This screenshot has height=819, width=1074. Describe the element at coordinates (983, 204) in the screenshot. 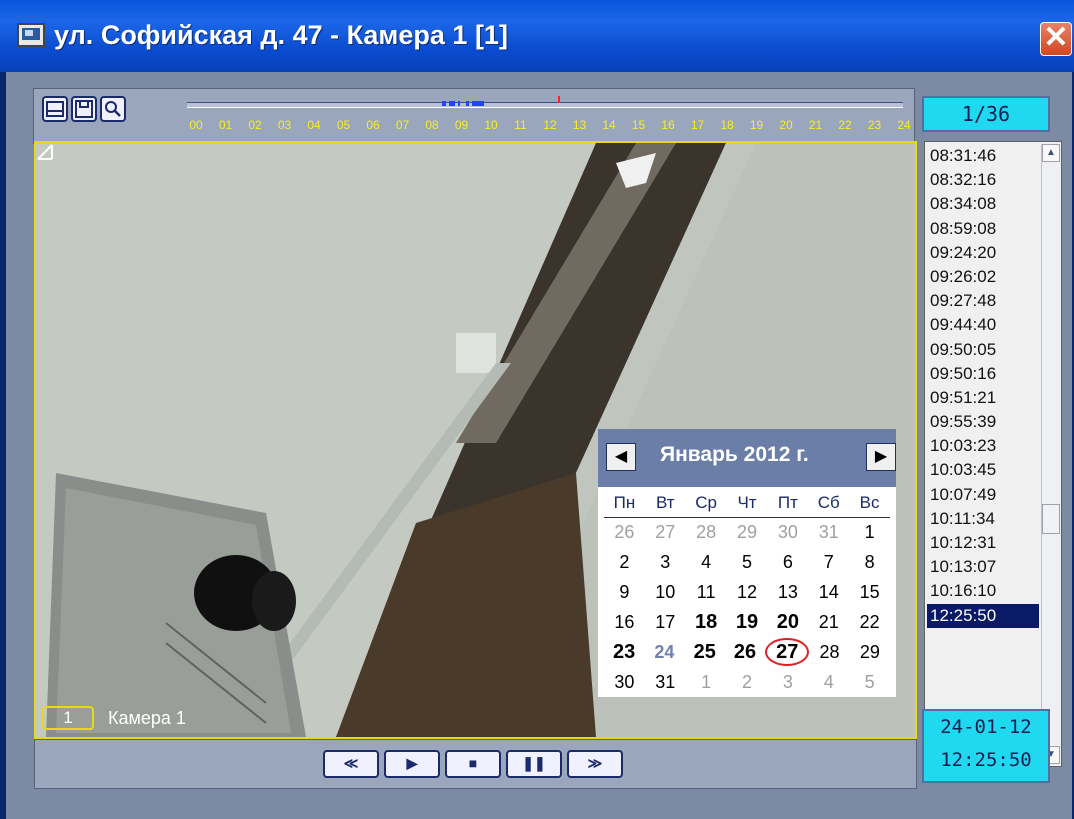

I see `record-time-item: 08:34:08` at that location.